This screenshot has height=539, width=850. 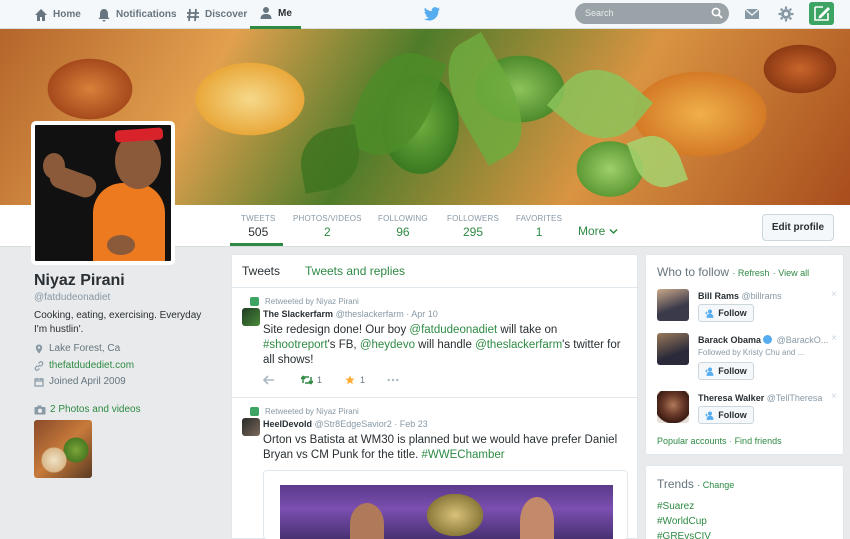 I want to click on retweet-context: Retweeted by Niyaz Pirani, so click(x=304, y=411).